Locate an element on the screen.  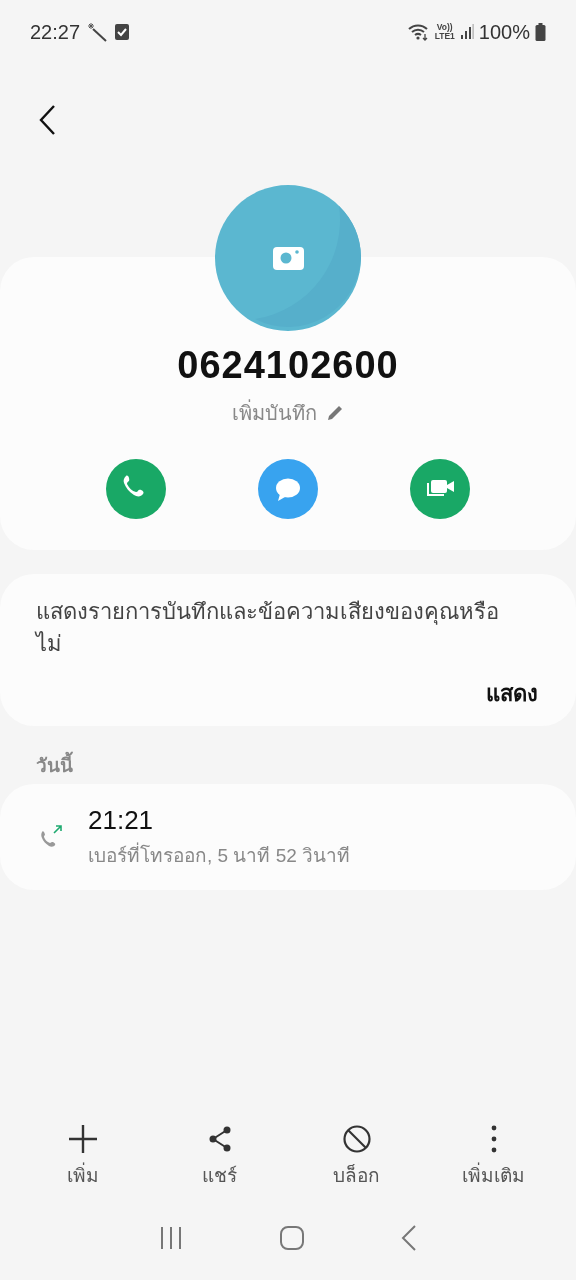
back-button is located at coordinates (48, 120).